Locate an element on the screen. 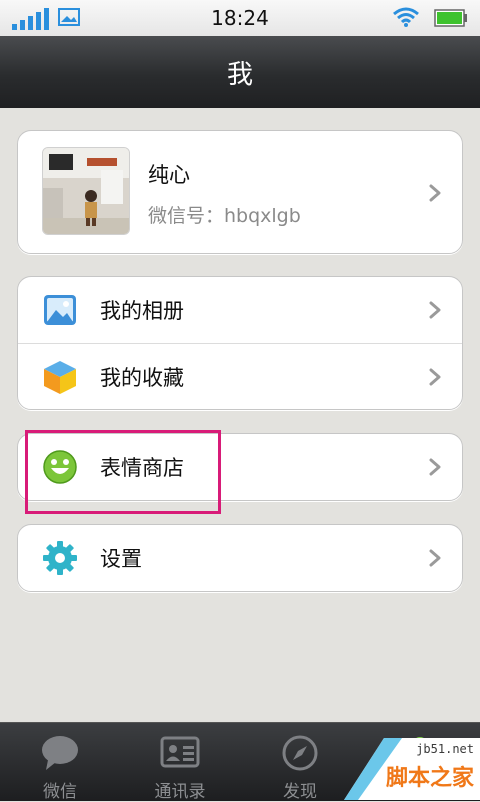 The image size is (480, 802). menu-item-favorites: 我的收藏 is located at coordinates (240, 377).